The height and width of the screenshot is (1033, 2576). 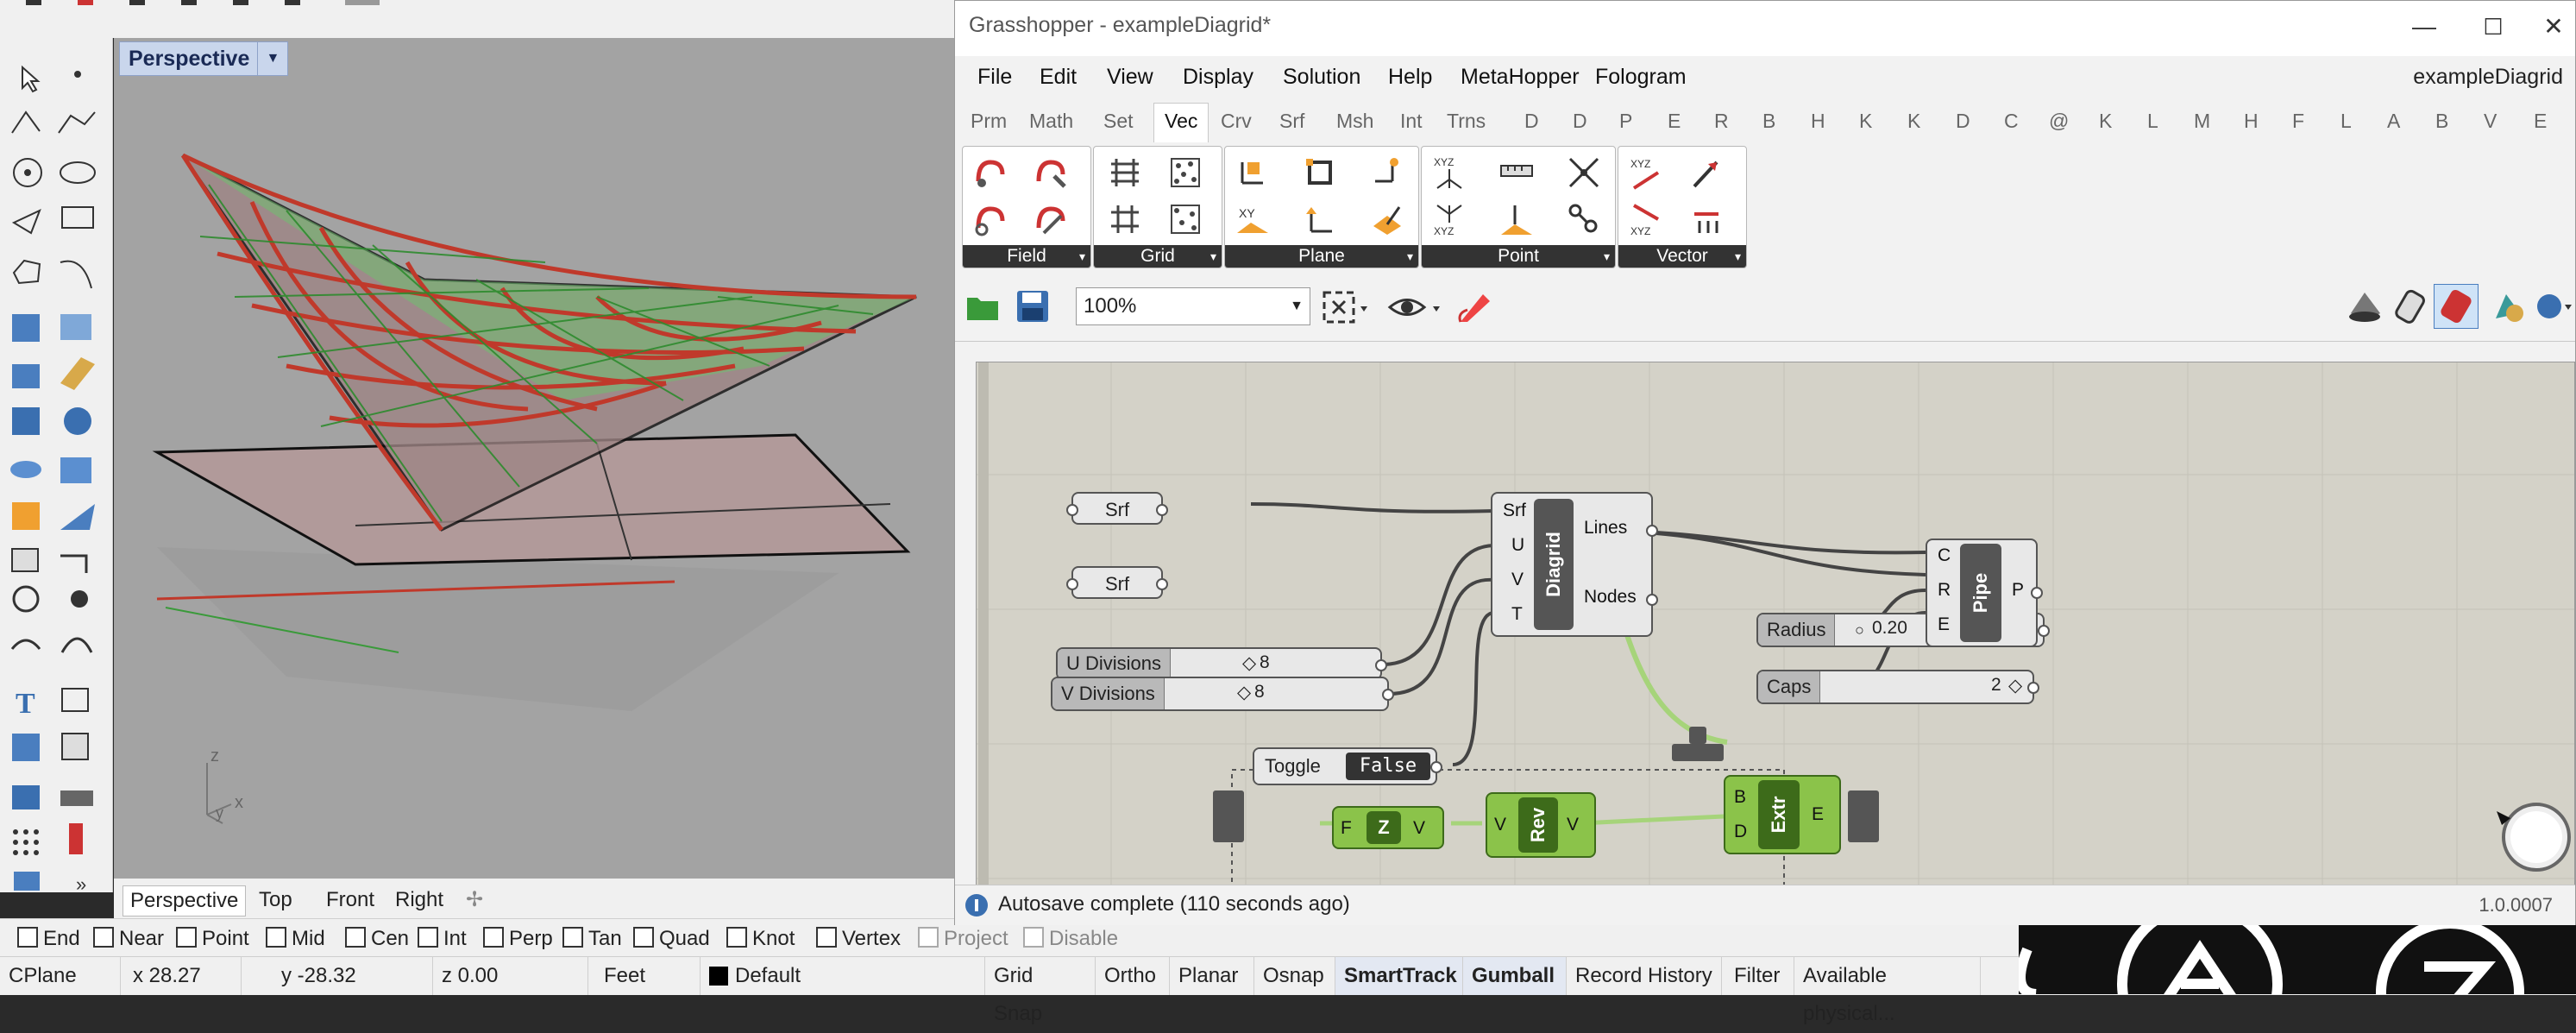 What do you see at coordinates (1253, 219) in the screenshot?
I see `plane-xz-icon: XY` at bounding box center [1253, 219].